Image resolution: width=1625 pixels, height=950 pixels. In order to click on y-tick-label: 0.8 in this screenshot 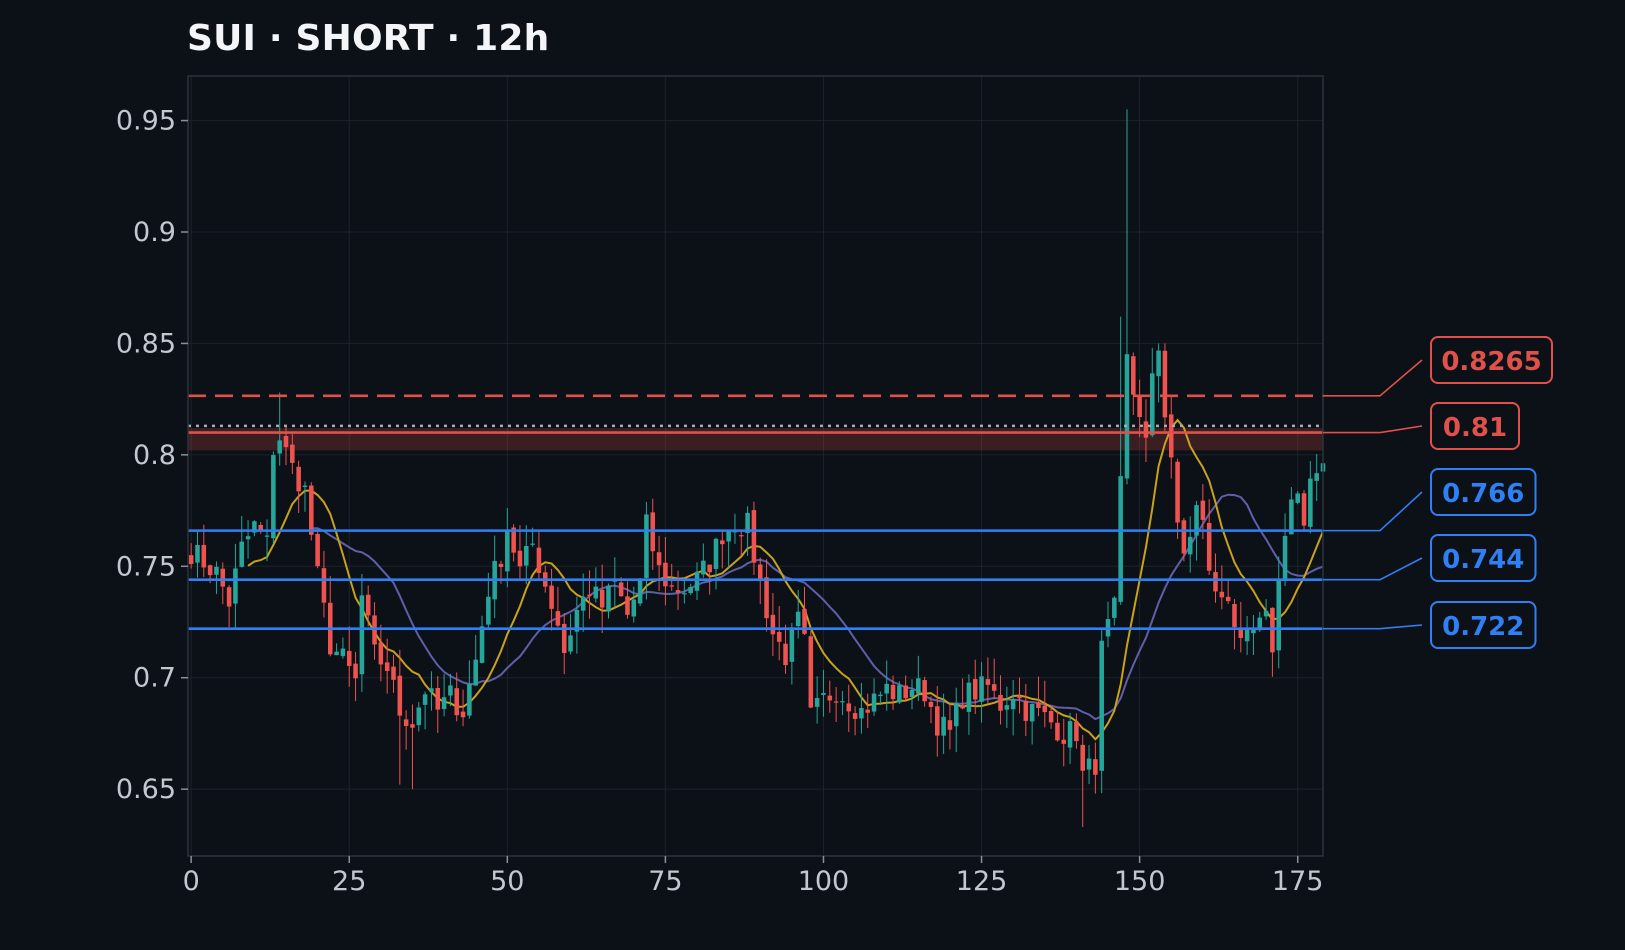, I will do `click(154, 455)`.